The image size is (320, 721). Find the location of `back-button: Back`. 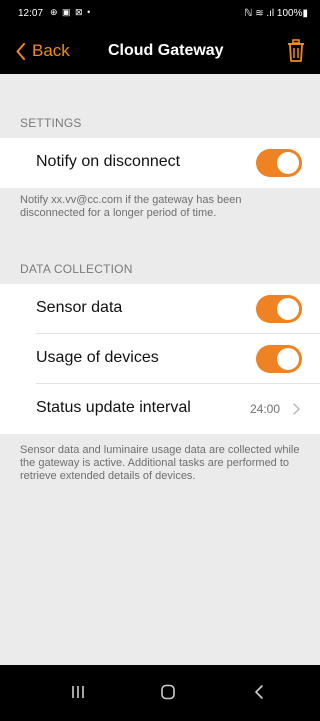

back-button: Back is located at coordinates (43, 51).